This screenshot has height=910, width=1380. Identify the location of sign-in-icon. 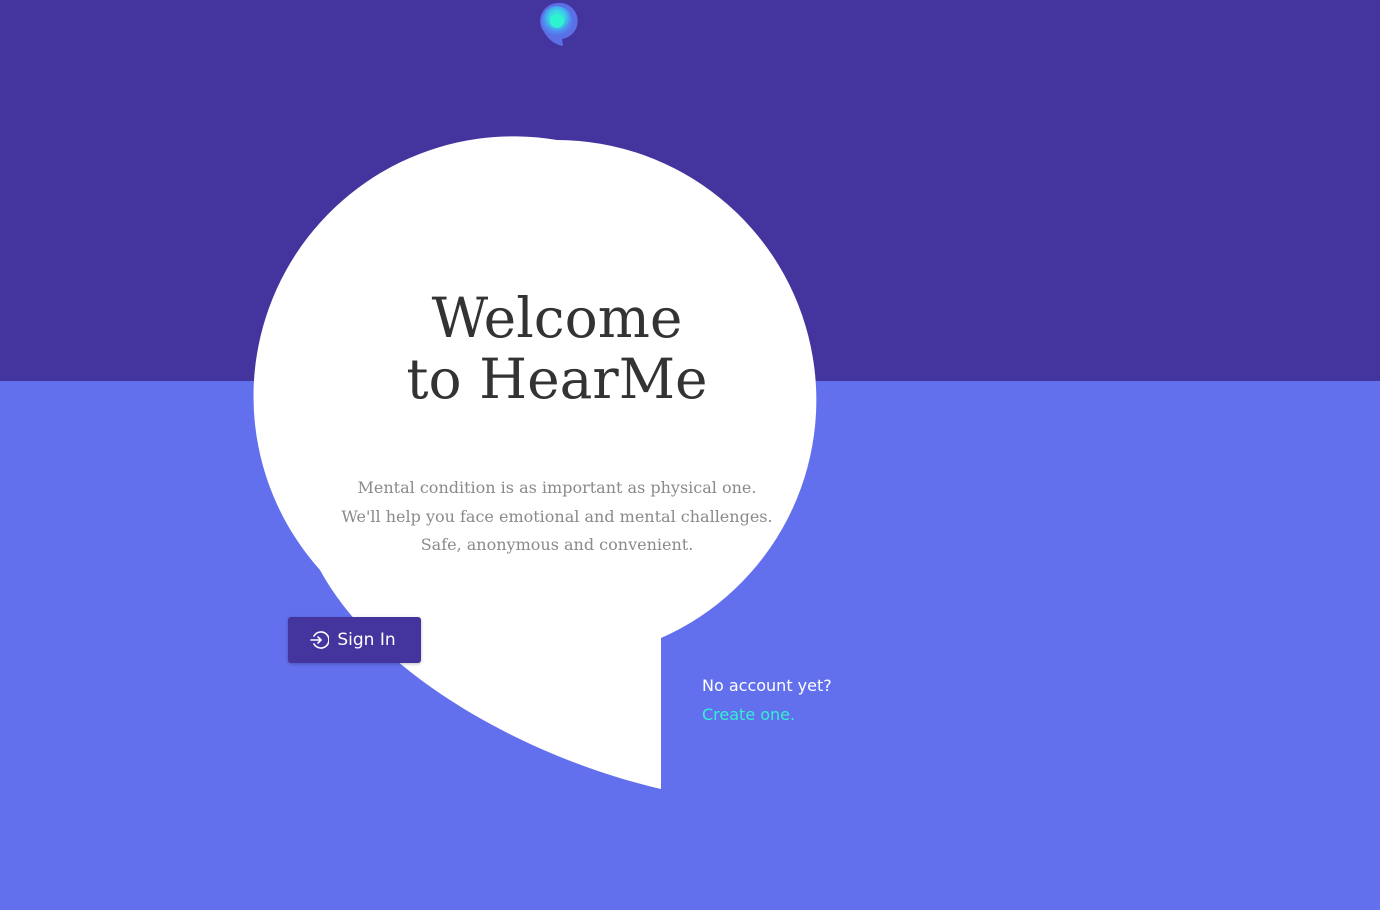
(319, 640).